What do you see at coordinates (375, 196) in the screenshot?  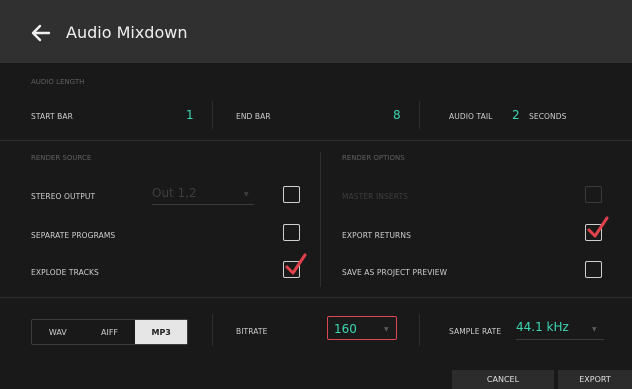 I see `master-inserts-label: MASTER INSERTS` at bounding box center [375, 196].